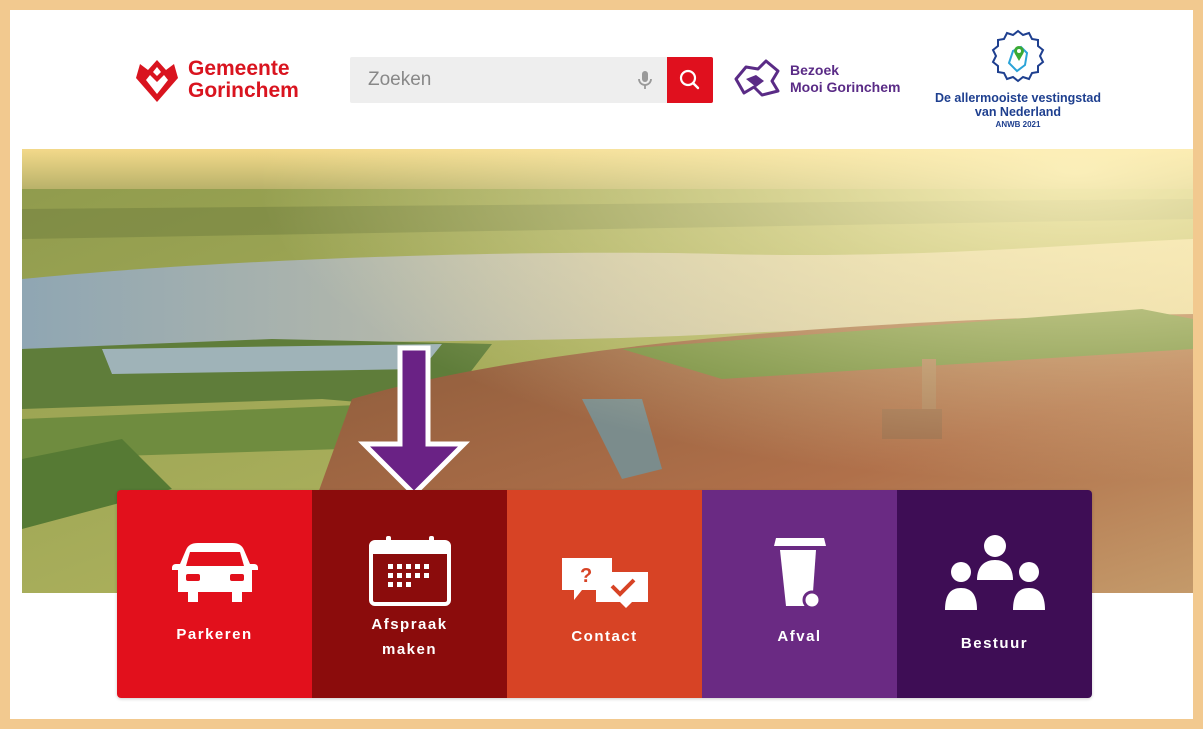 The image size is (1203, 729). Describe the element at coordinates (994, 643) in the screenshot. I see `tile-label-bestuur: Bestuur` at that location.